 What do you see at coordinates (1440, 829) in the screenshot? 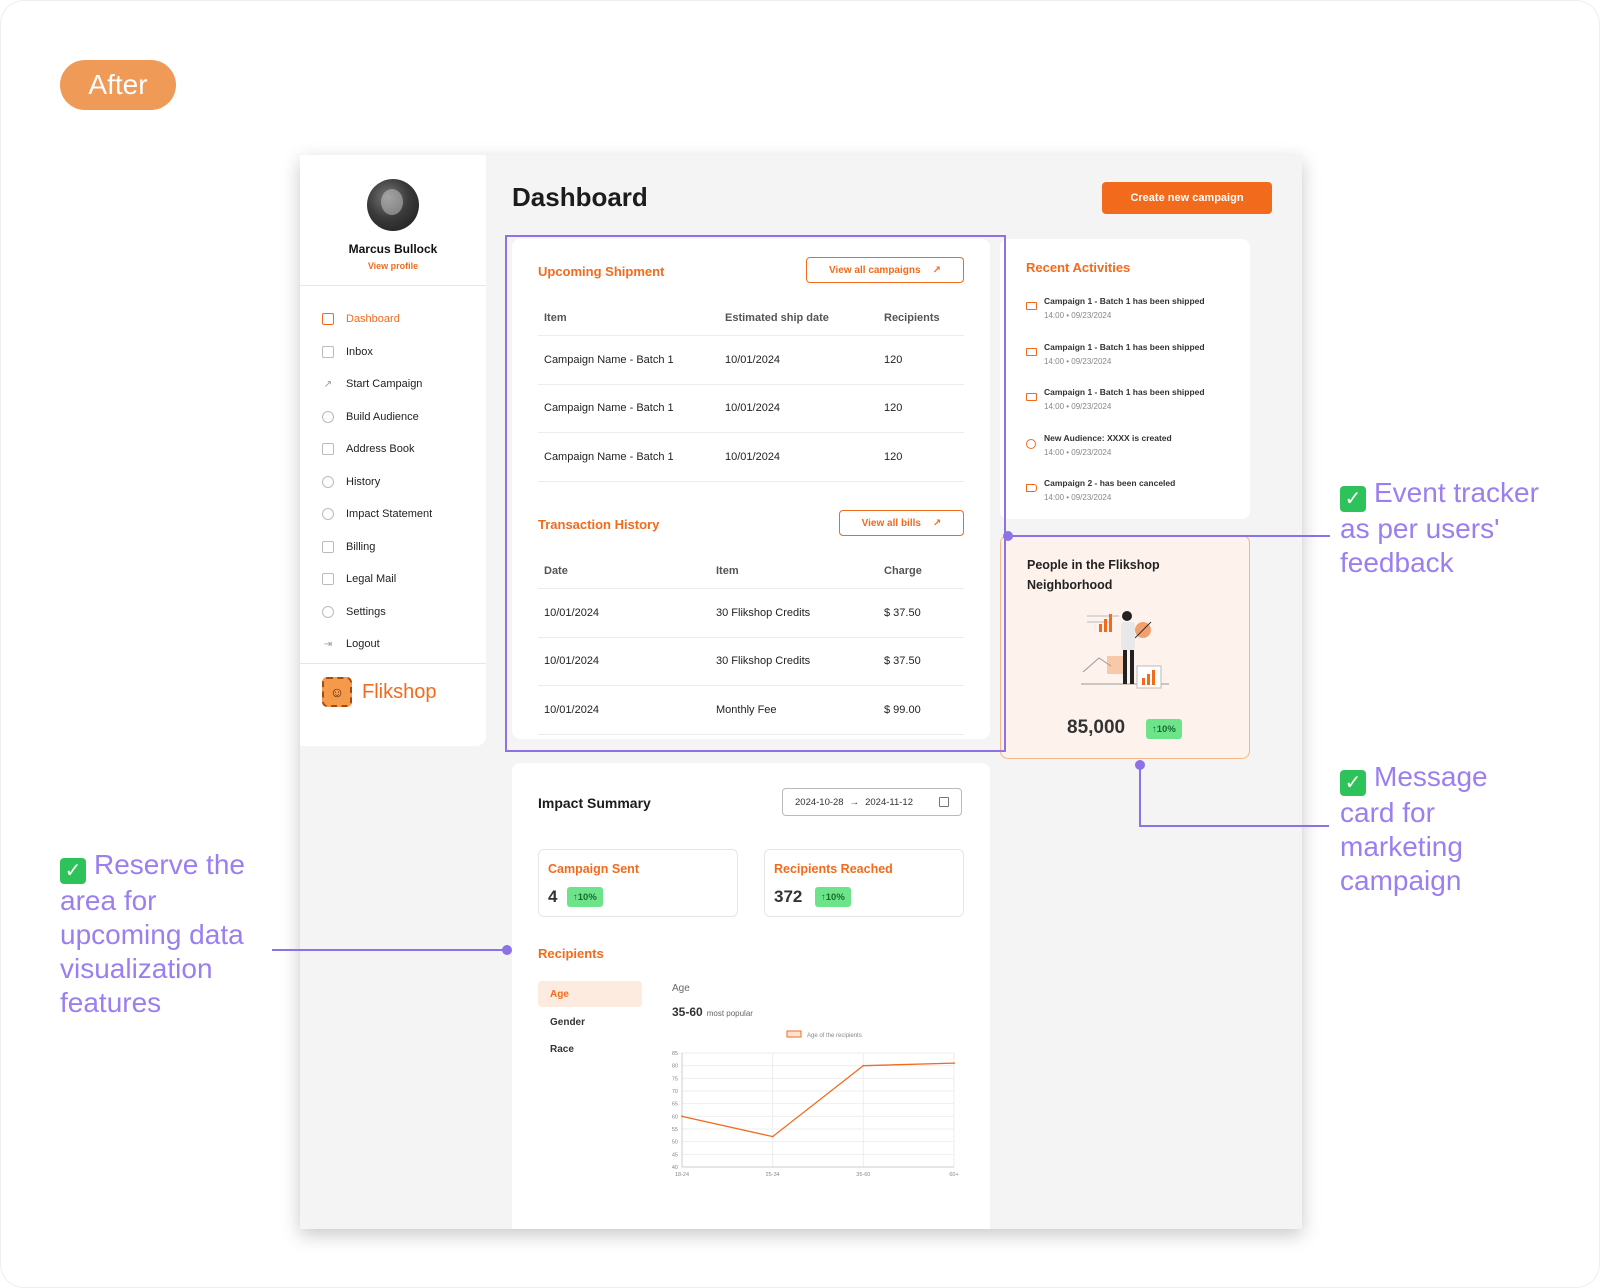
I see `annotation-message-card: ✓ Message card for marketing campaign` at bounding box center [1440, 829].